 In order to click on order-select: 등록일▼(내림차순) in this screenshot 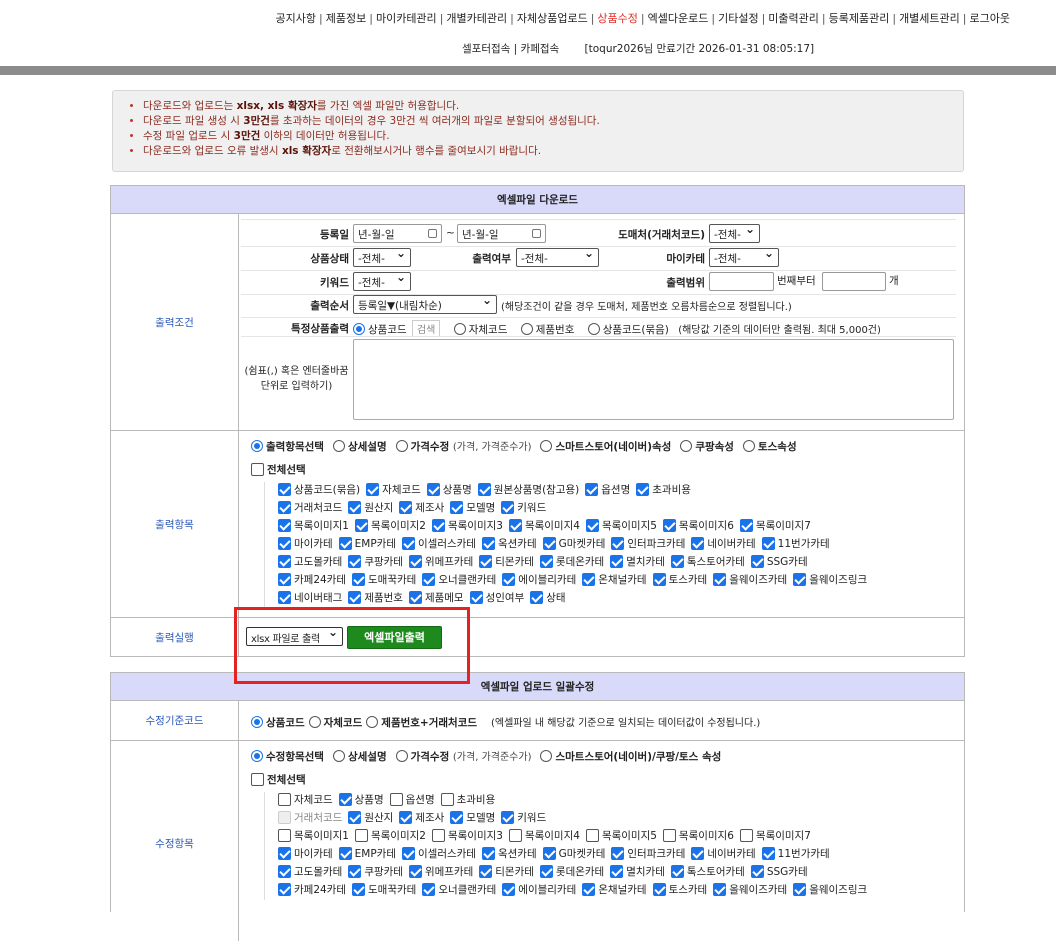, I will do `click(425, 303)`.